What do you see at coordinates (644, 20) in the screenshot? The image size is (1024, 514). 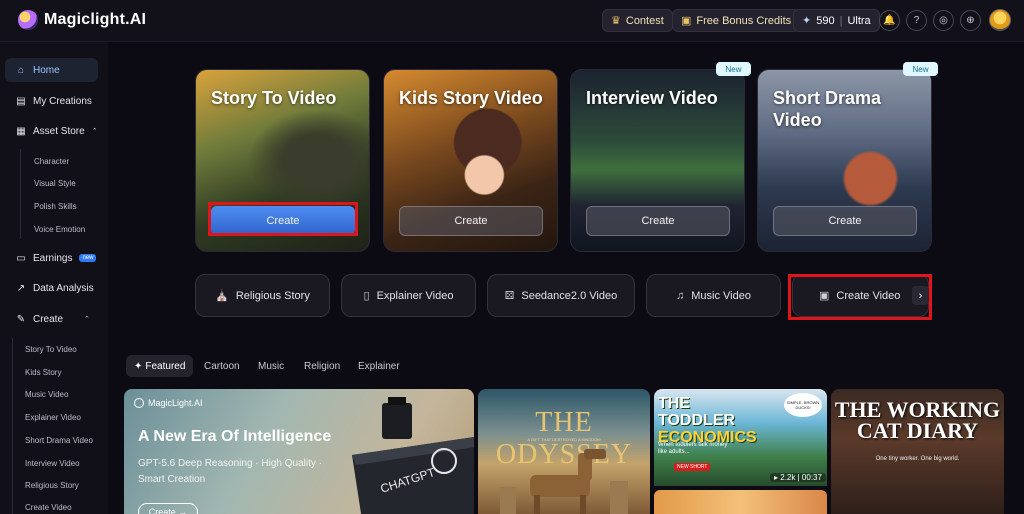 I see `contest-label: Contest` at bounding box center [644, 20].